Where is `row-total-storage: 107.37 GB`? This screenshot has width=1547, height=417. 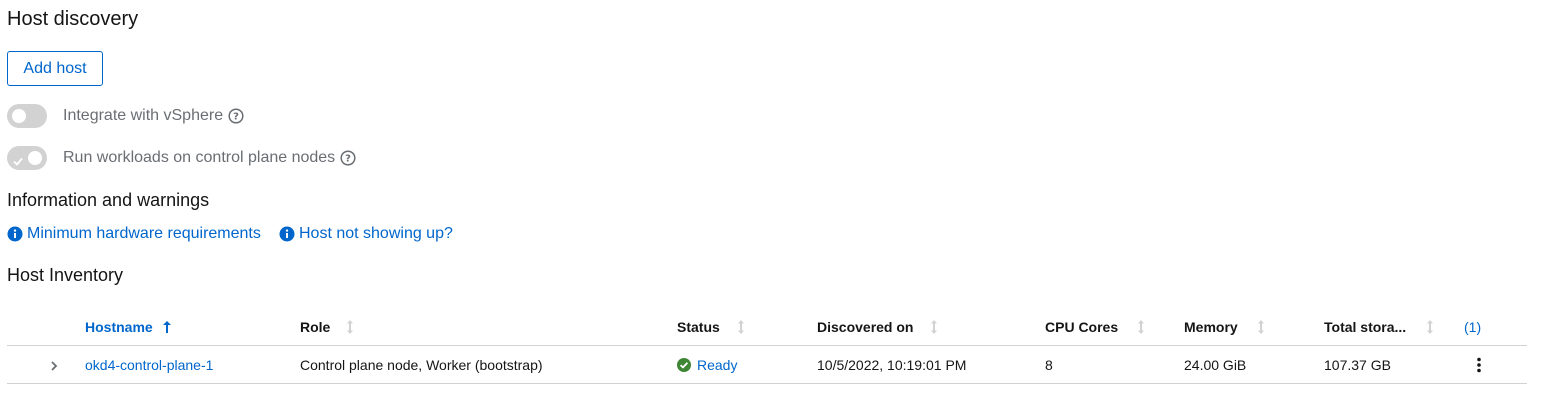
row-total-storage: 107.37 GB is located at coordinates (1357, 365).